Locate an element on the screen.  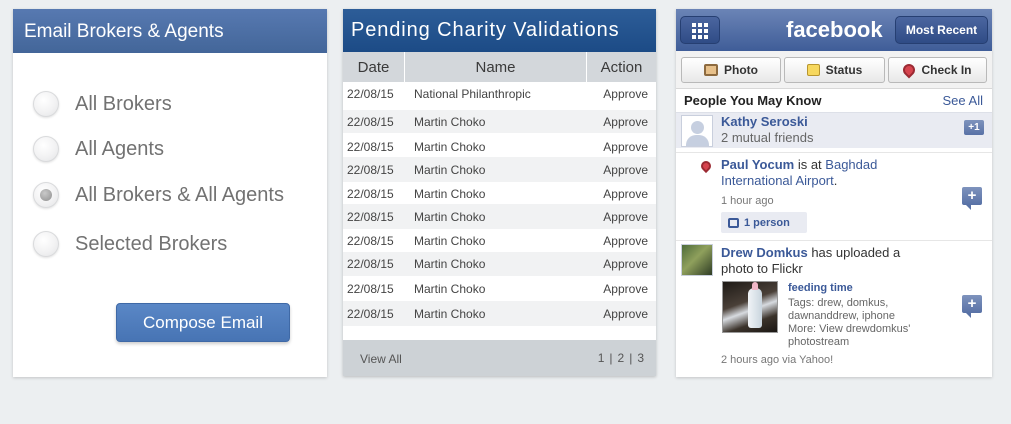
option-label: All Agents is located at coordinates (119, 148).